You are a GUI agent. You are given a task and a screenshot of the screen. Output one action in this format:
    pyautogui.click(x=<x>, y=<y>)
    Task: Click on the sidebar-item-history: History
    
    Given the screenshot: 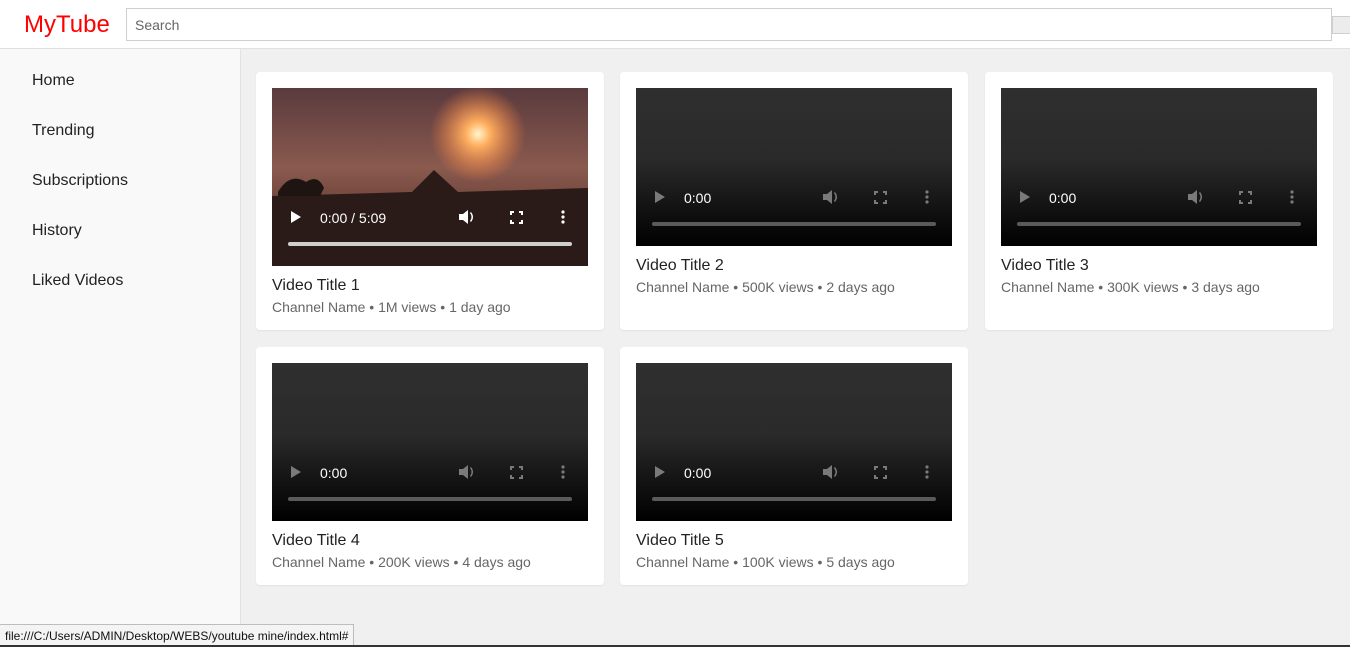 What is the action you would take?
    pyautogui.click(x=57, y=231)
    